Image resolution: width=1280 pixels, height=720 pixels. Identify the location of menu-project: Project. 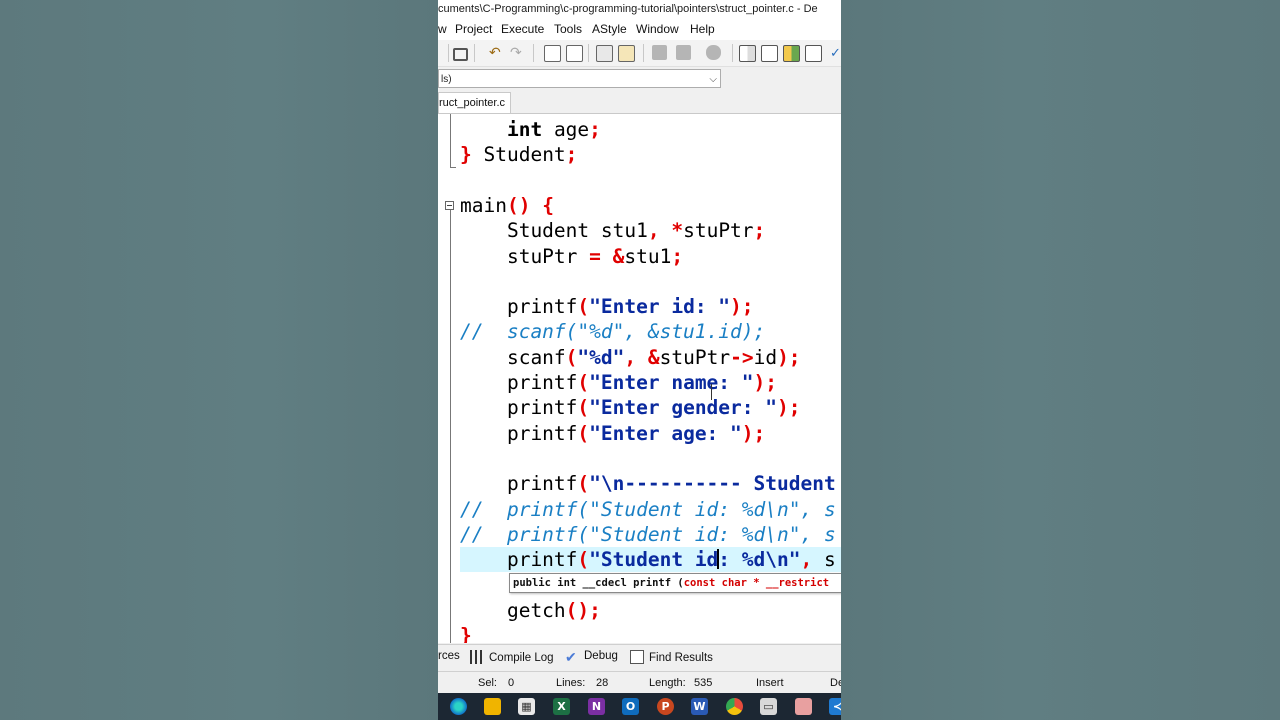
(473, 29).